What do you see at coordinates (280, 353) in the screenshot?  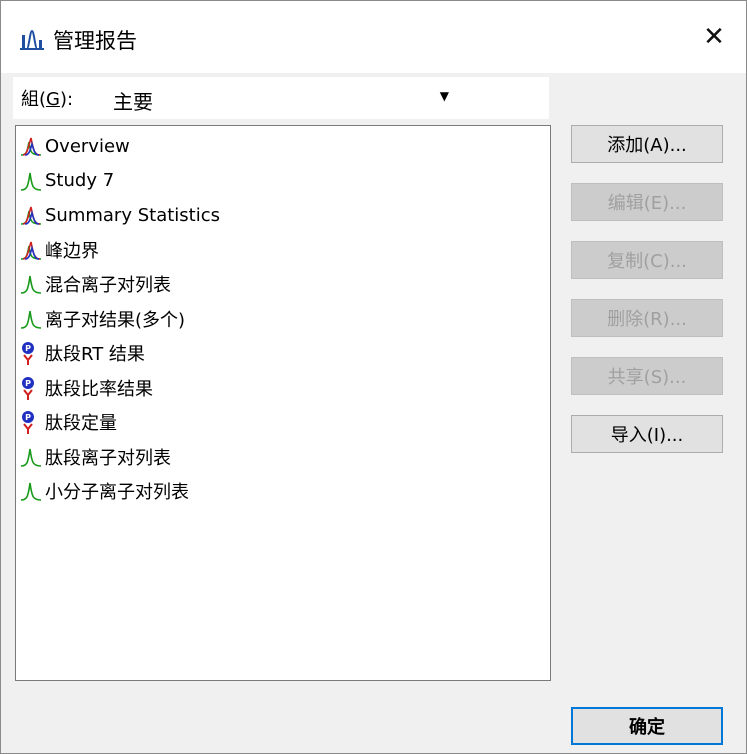 I see `report-list-item: P 肽段RT 结果` at bounding box center [280, 353].